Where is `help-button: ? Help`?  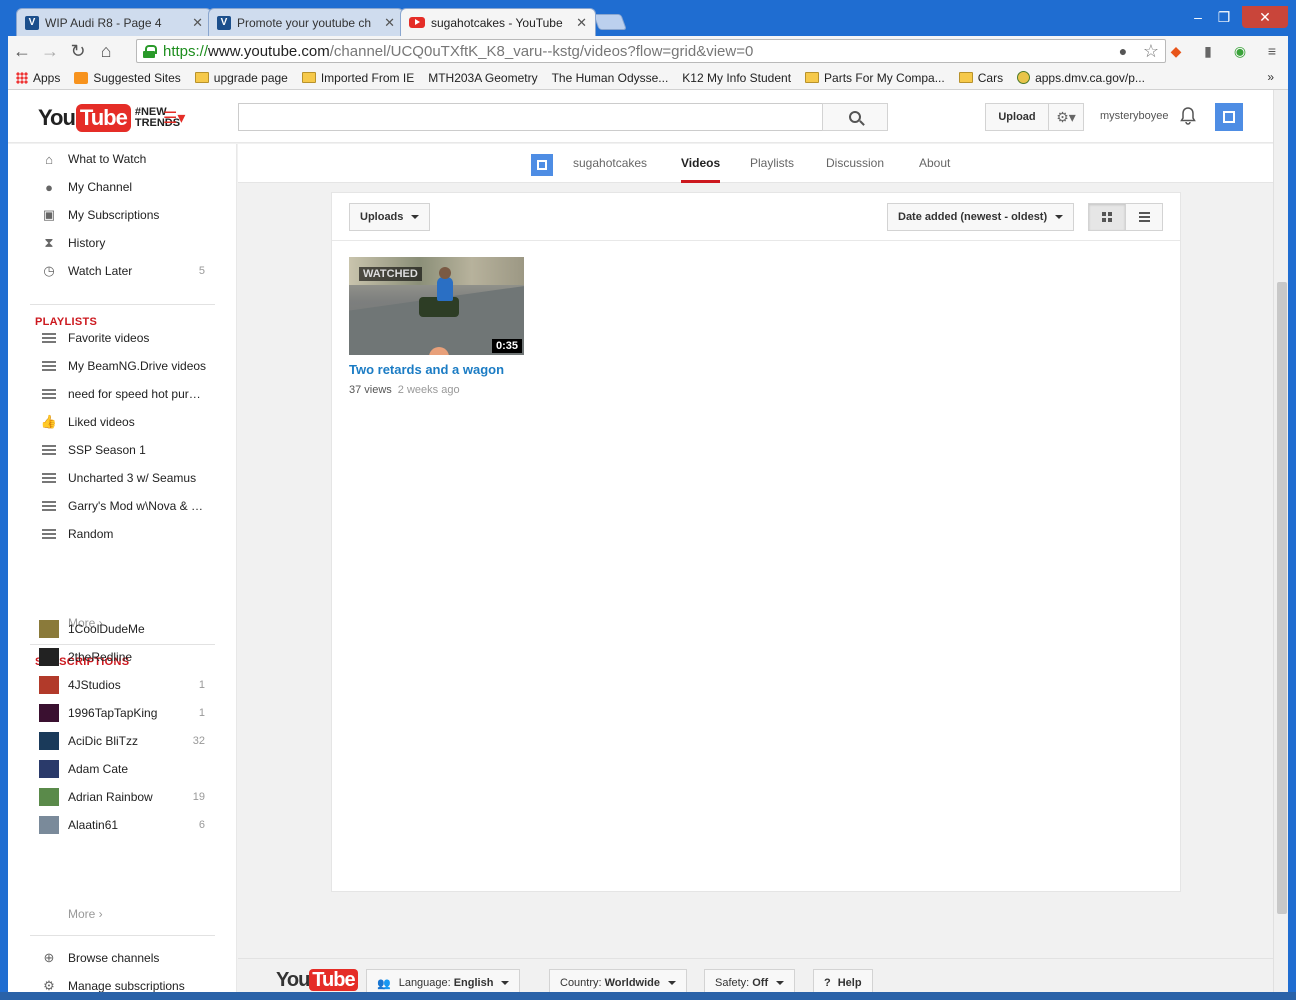
help-button: ? Help is located at coordinates (843, 980).